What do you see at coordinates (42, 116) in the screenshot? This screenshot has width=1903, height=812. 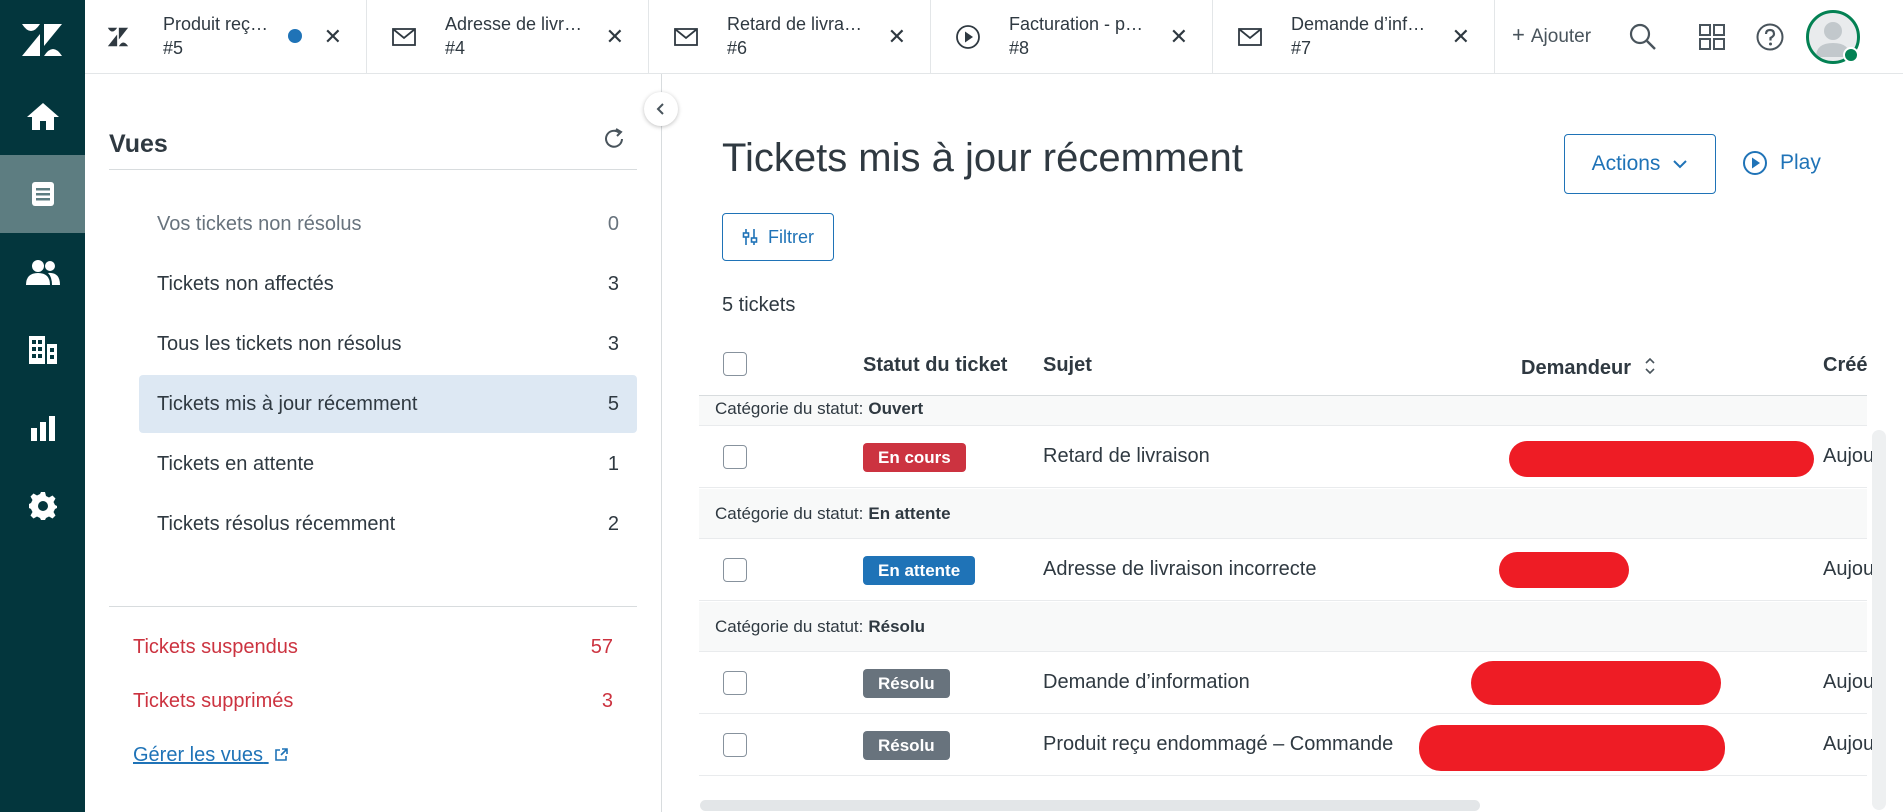 I see `home-icon` at bounding box center [42, 116].